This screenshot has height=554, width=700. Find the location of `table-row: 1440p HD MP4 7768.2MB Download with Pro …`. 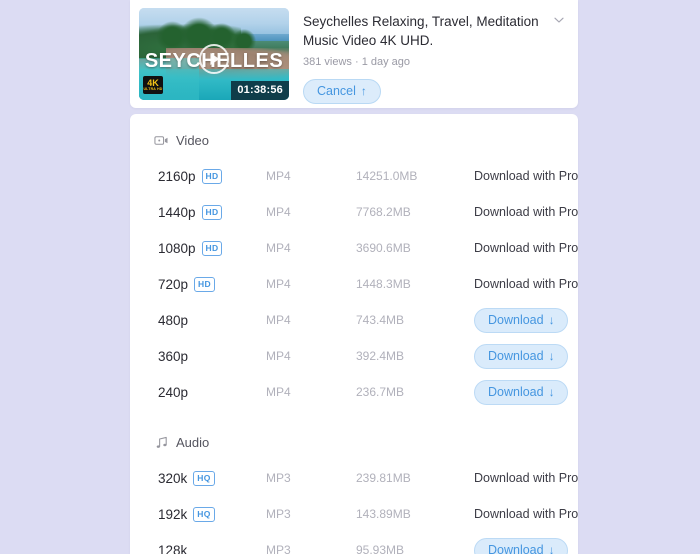

table-row: 1440p HD MP4 7768.2MB Download with Pro … is located at coordinates (354, 212).